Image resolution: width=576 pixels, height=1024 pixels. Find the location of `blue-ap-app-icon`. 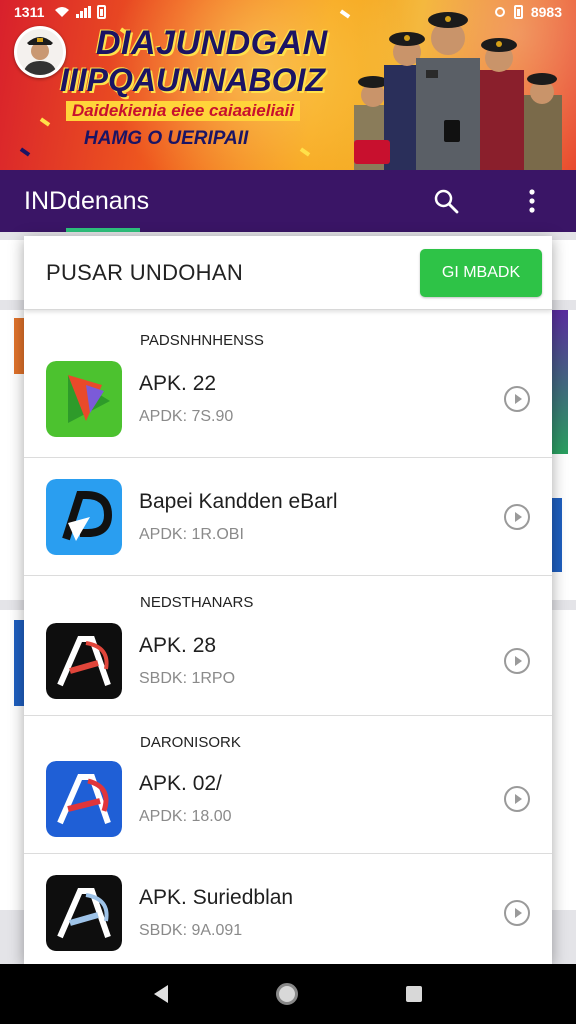

blue-ap-app-icon is located at coordinates (84, 517).